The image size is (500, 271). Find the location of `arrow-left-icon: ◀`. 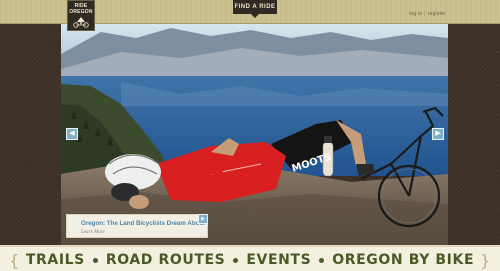

arrow-left-icon: ◀ is located at coordinates (72, 133).